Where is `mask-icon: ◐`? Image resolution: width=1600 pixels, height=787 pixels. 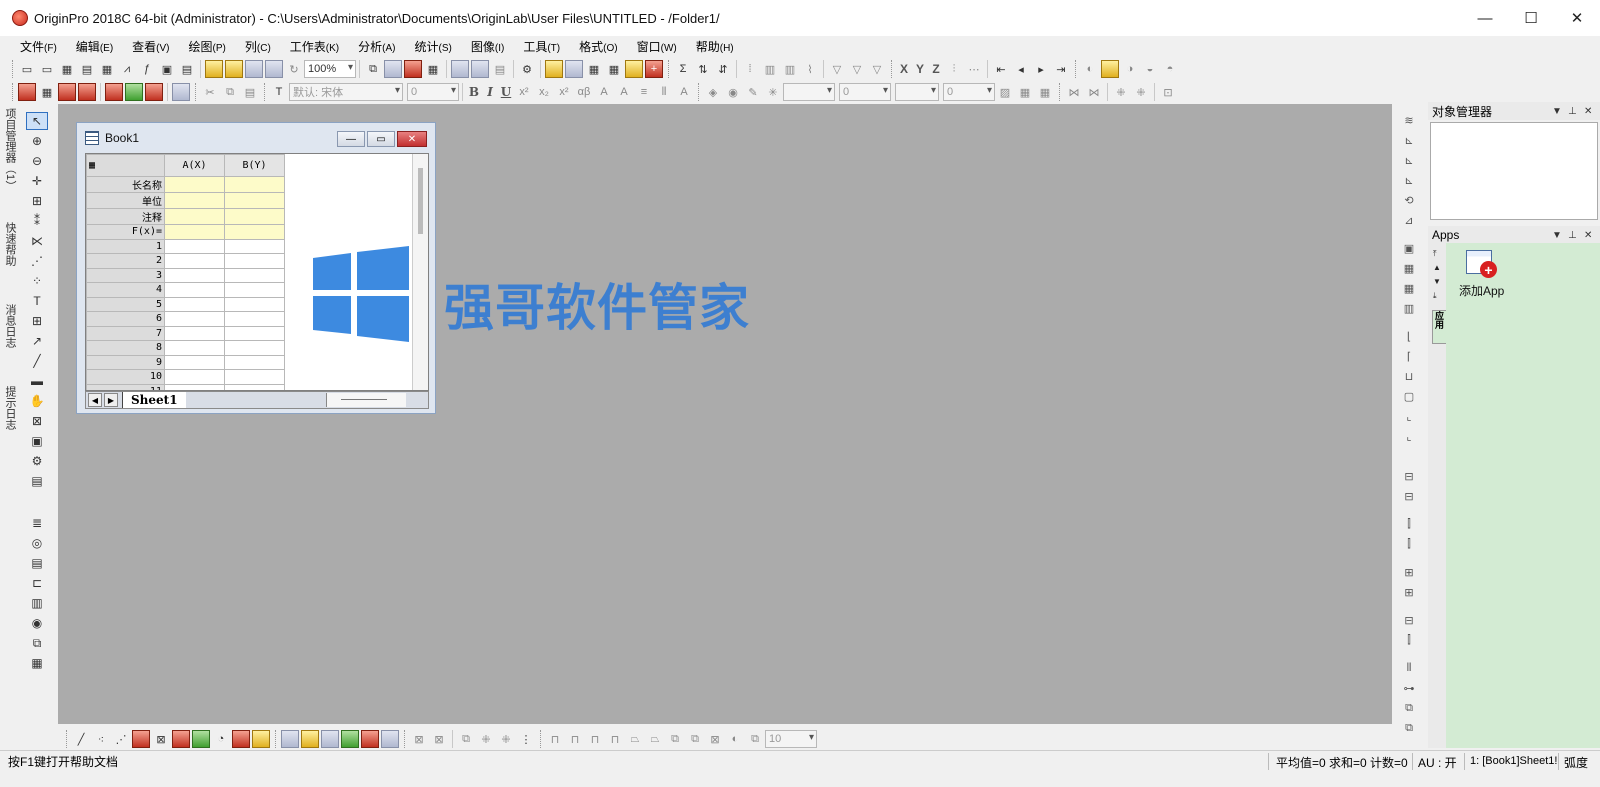
mask-icon: ◐ is located at coordinates (1090, 69).